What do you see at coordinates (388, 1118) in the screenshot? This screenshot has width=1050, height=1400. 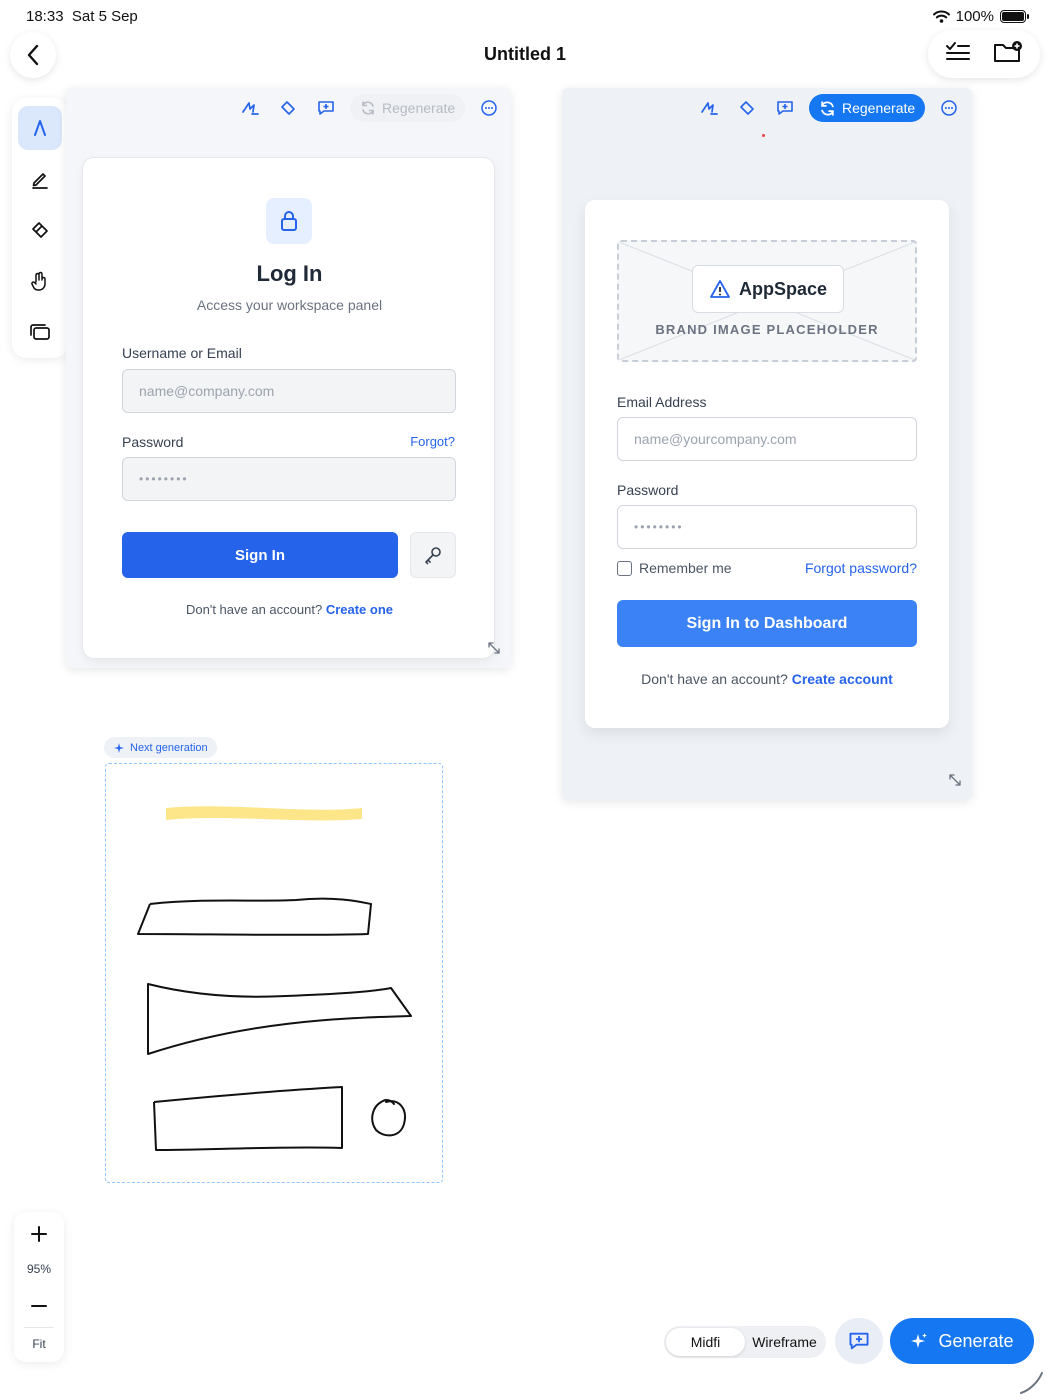 I see `sketch-circle` at bounding box center [388, 1118].